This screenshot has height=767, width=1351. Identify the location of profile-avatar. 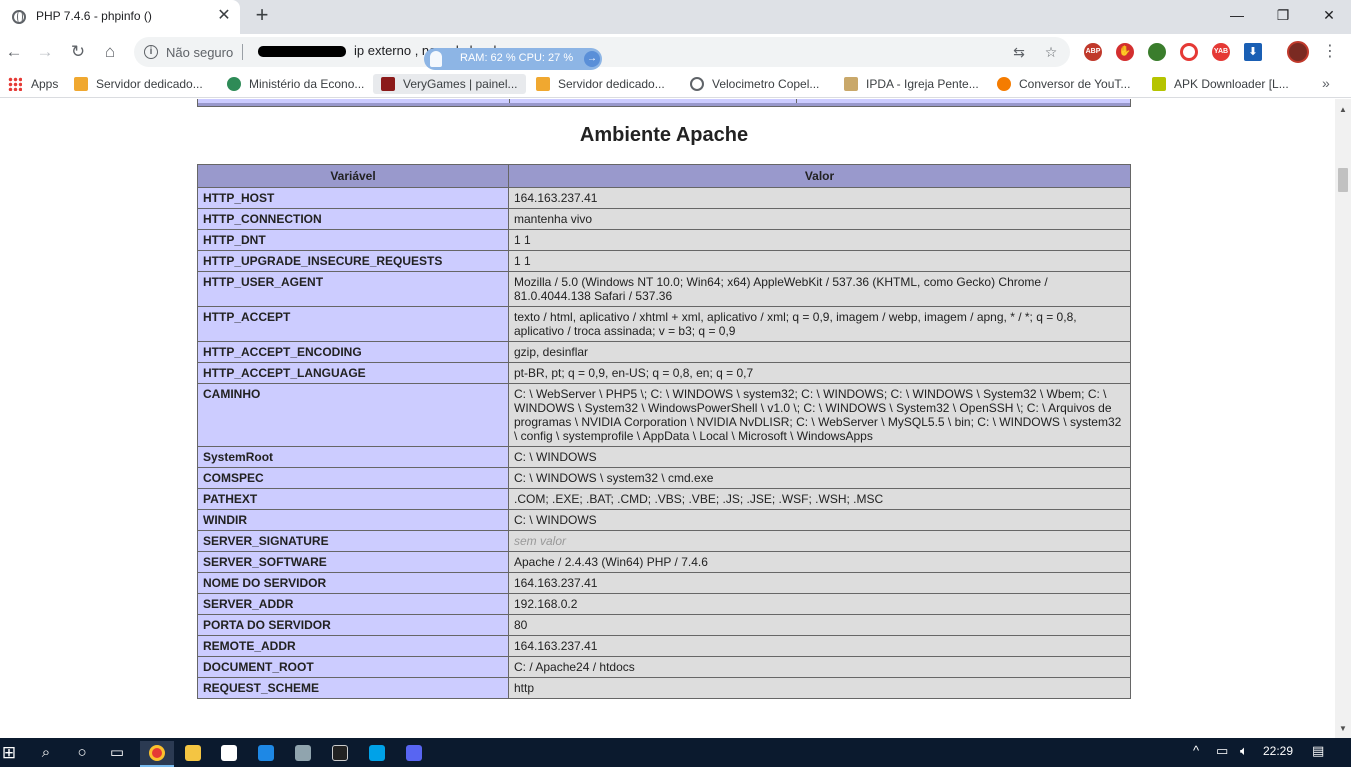
(1298, 52).